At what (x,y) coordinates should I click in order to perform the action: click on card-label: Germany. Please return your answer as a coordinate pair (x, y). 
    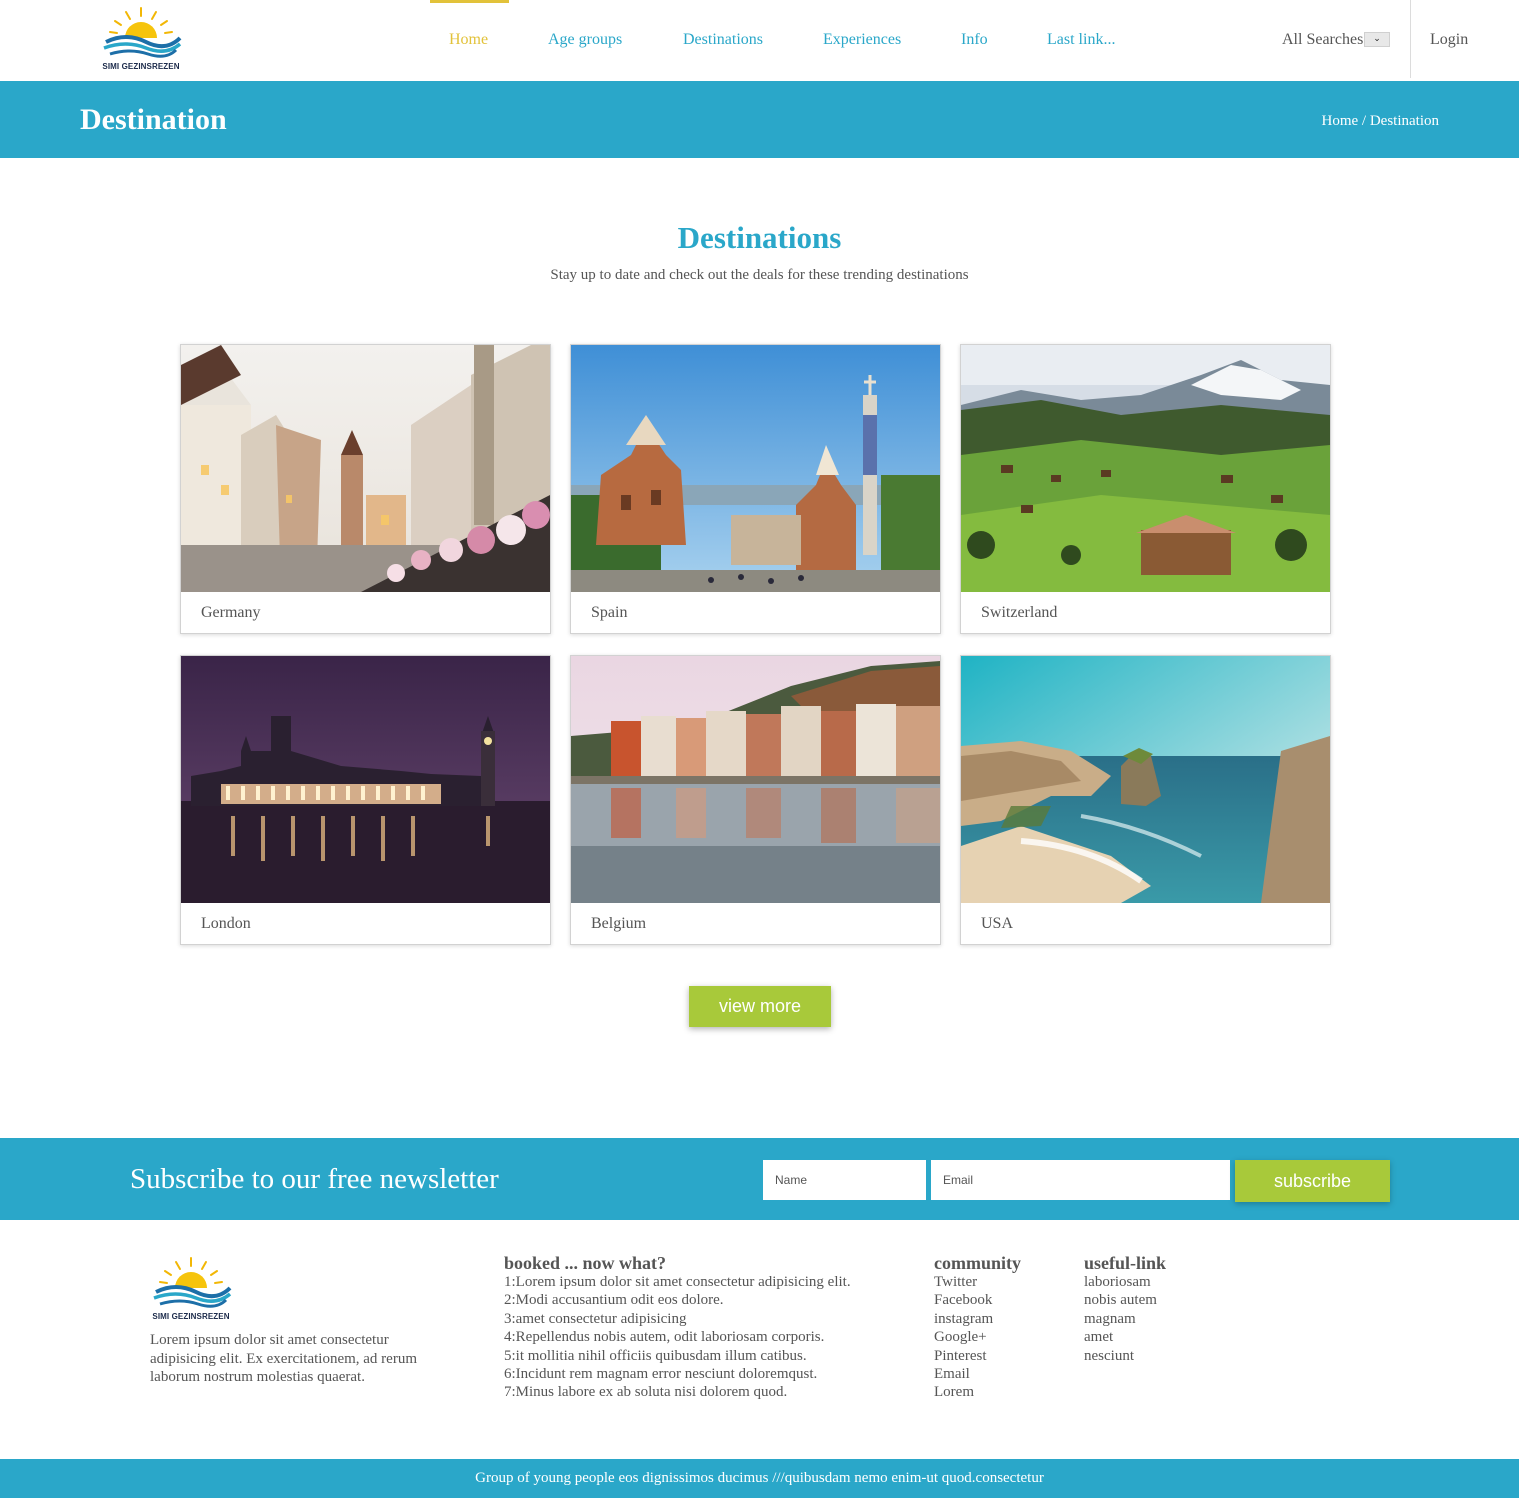
    Looking at the image, I should click on (231, 612).